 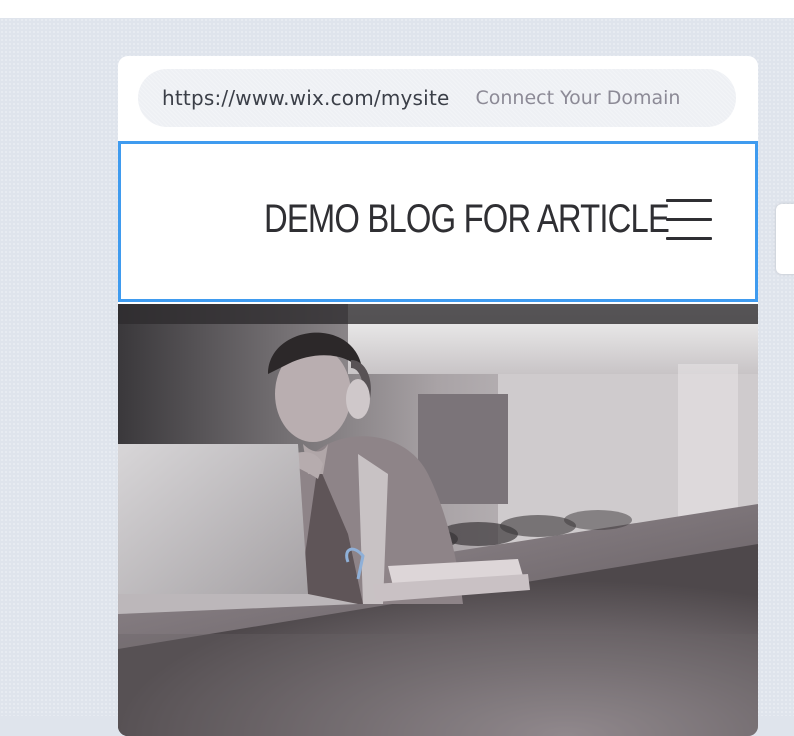 What do you see at coordinates (689, 222) in the screenshot?
I see `hamburger-menu-icon` at bounding box center [689, 222].